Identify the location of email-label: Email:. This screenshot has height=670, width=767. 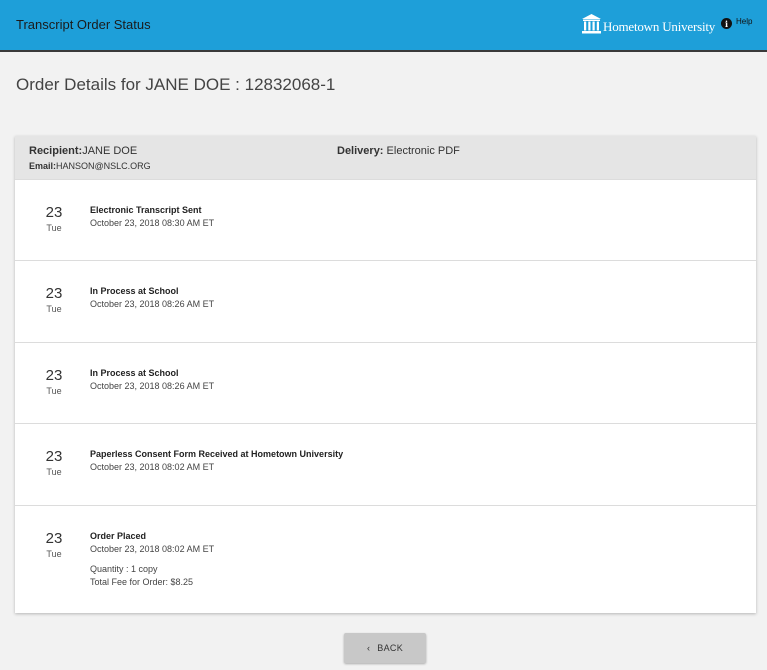
(43, 166).